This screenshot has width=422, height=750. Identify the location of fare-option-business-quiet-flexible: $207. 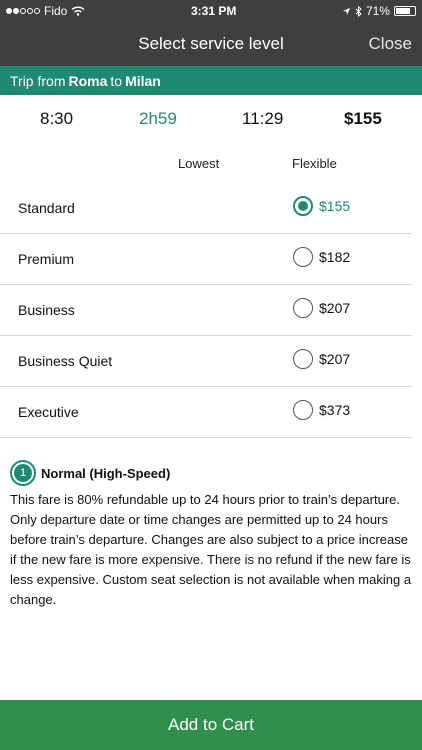
(321, 359).